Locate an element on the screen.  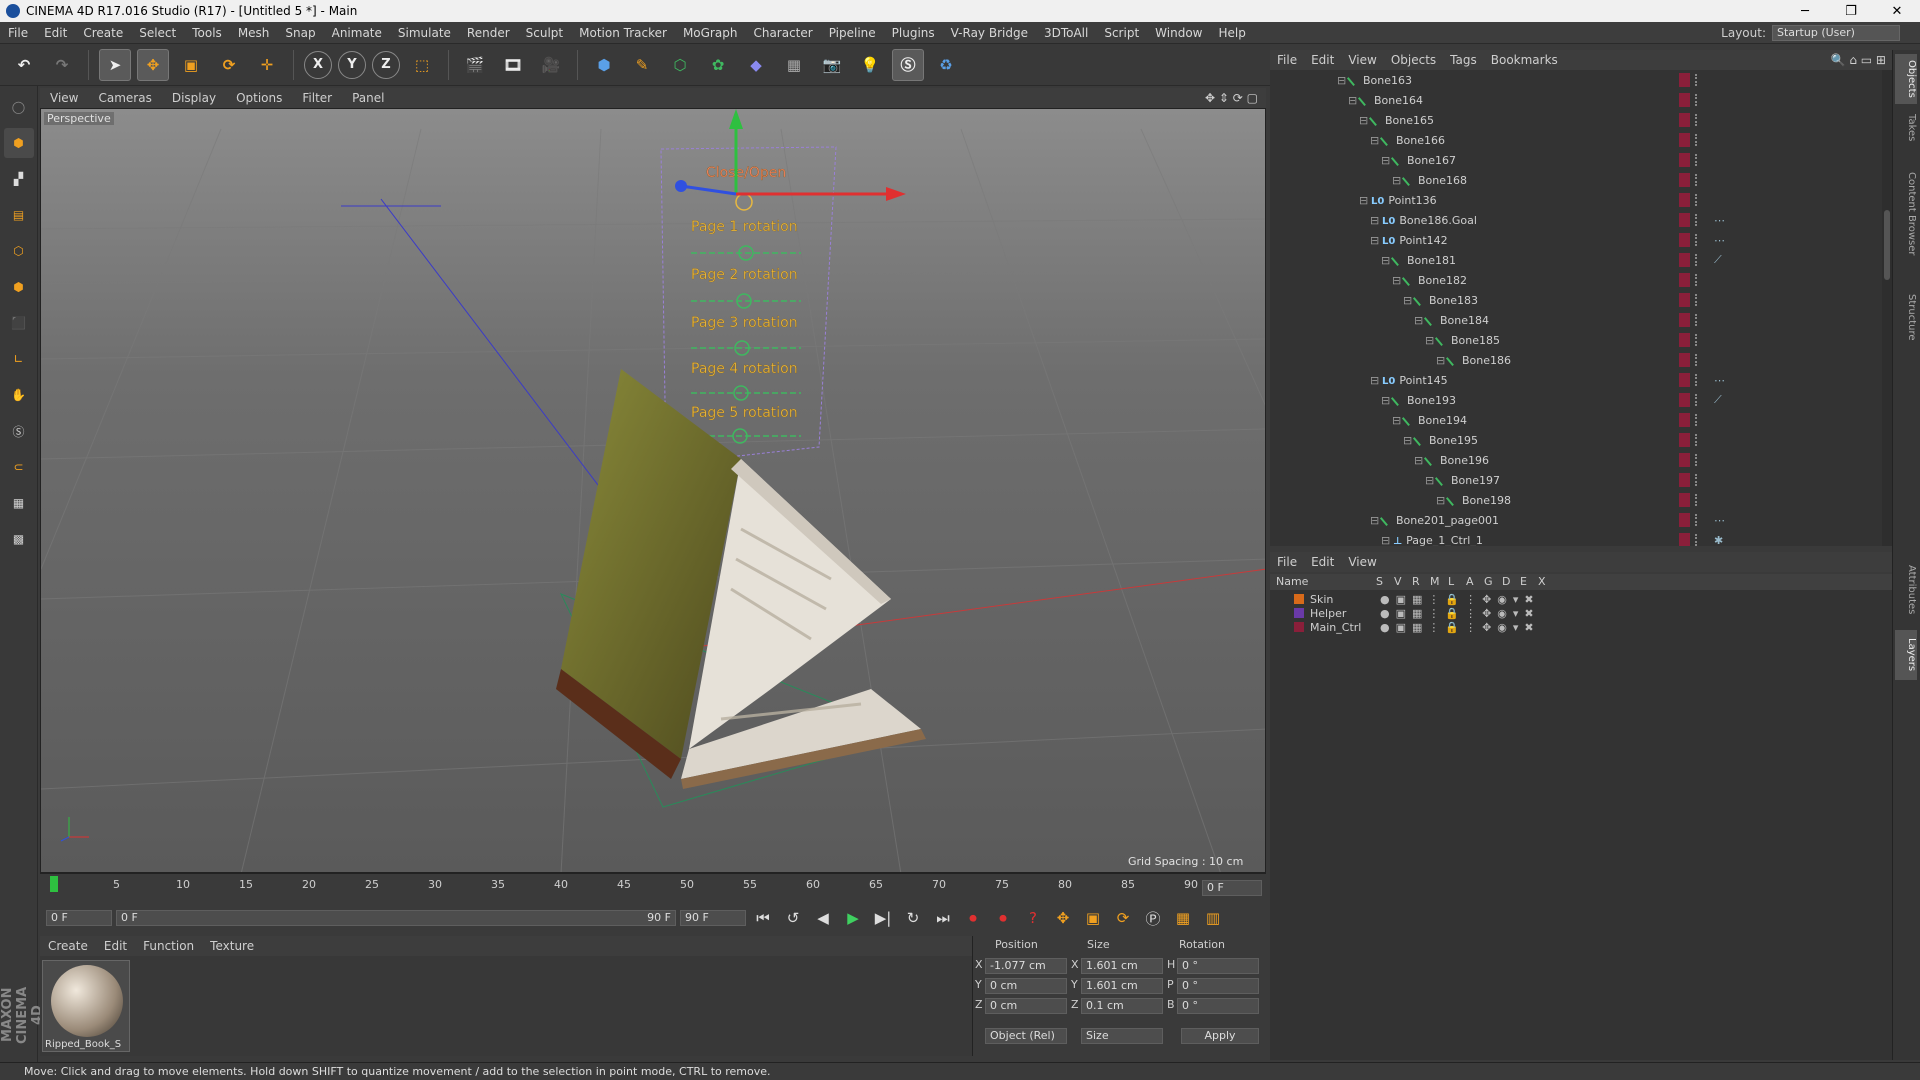
render-picture-viewer-icon: 🎞 is located at coordinates (513, 65).